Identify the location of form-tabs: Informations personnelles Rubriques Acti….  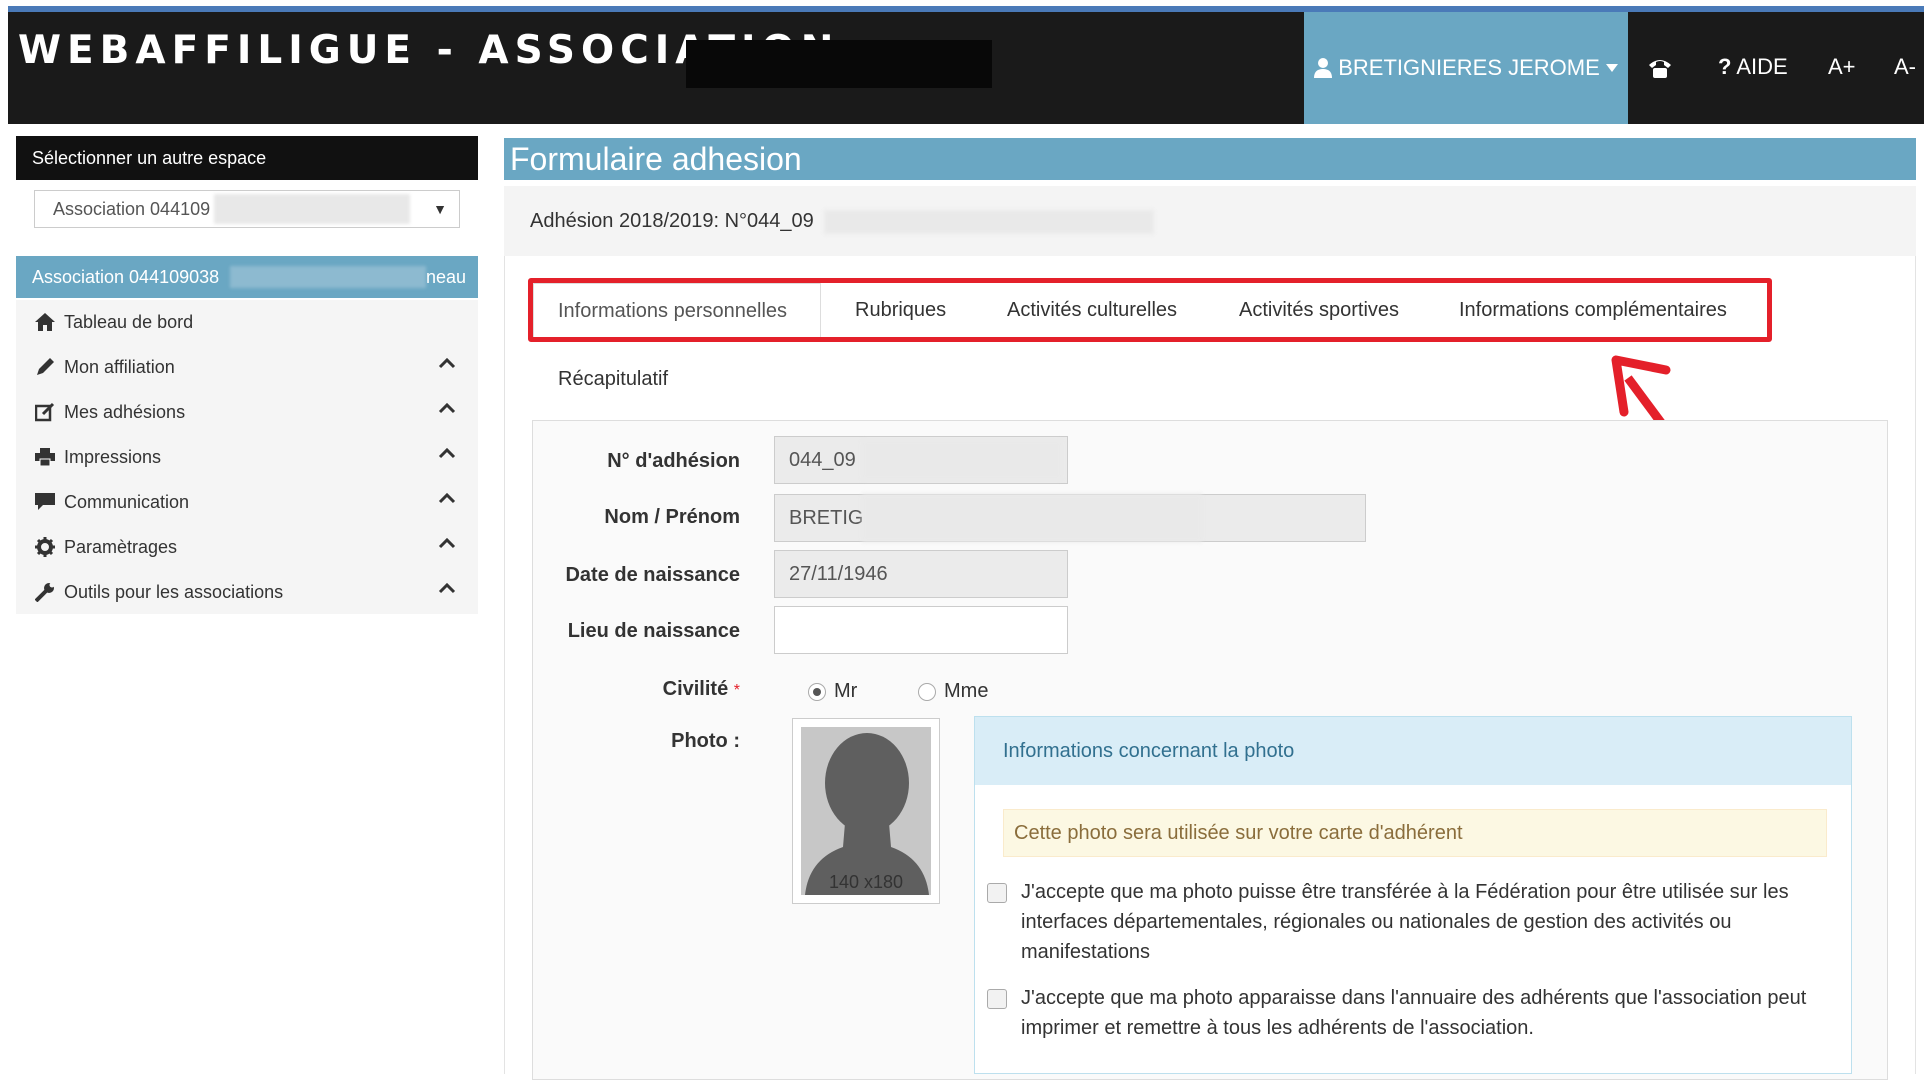
(1150, 310).